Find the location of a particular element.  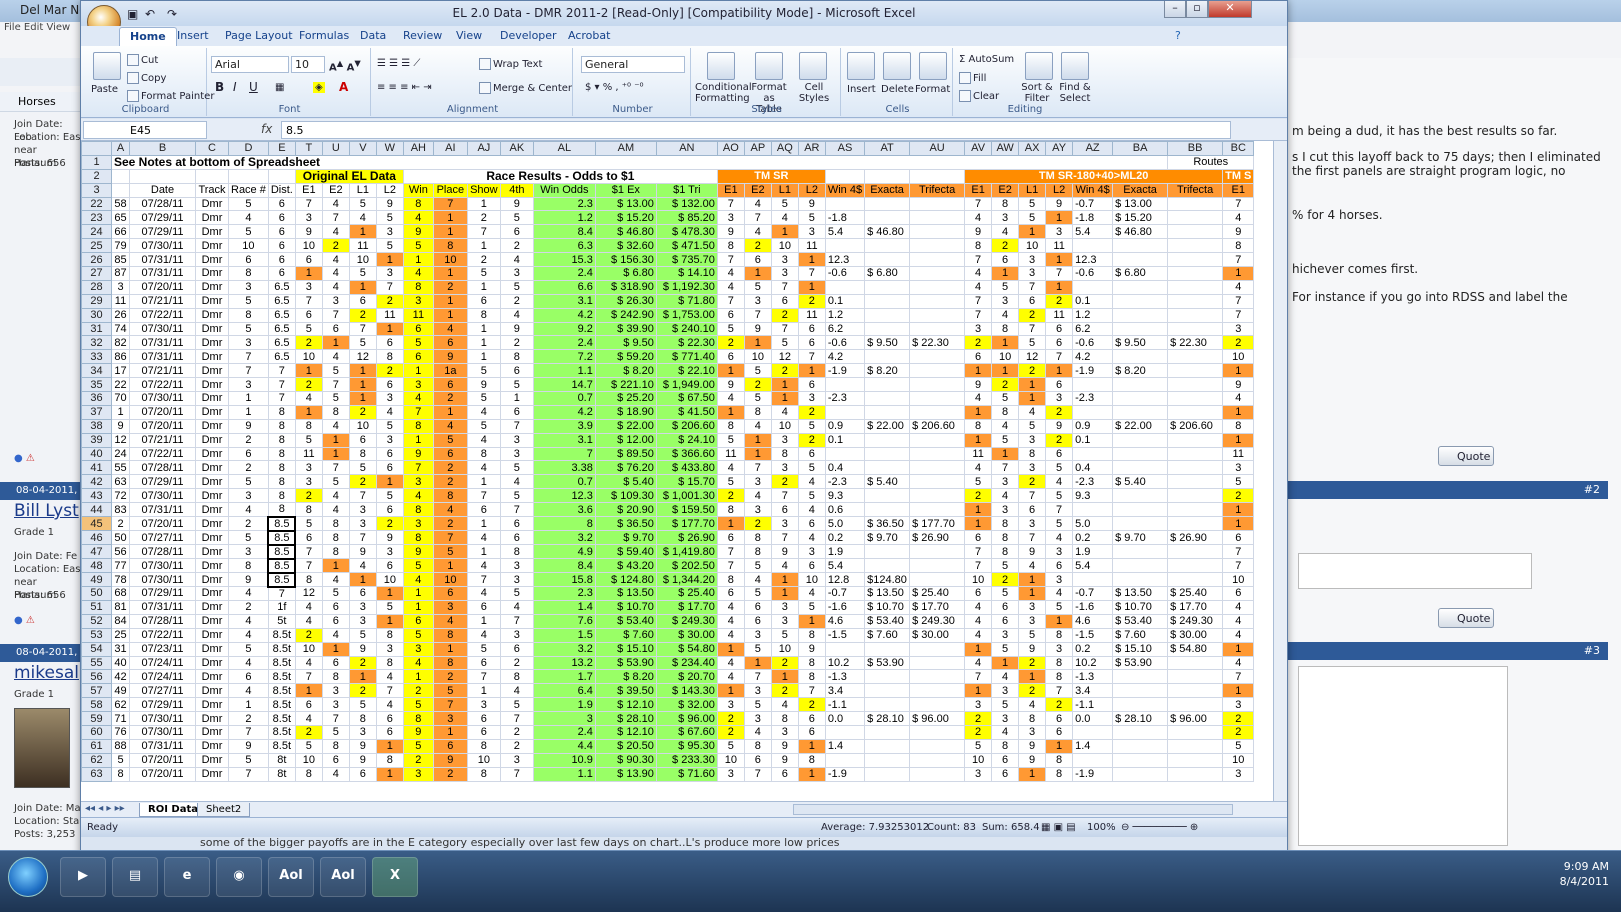

cell: 78 is located at coordinates (120, 580).